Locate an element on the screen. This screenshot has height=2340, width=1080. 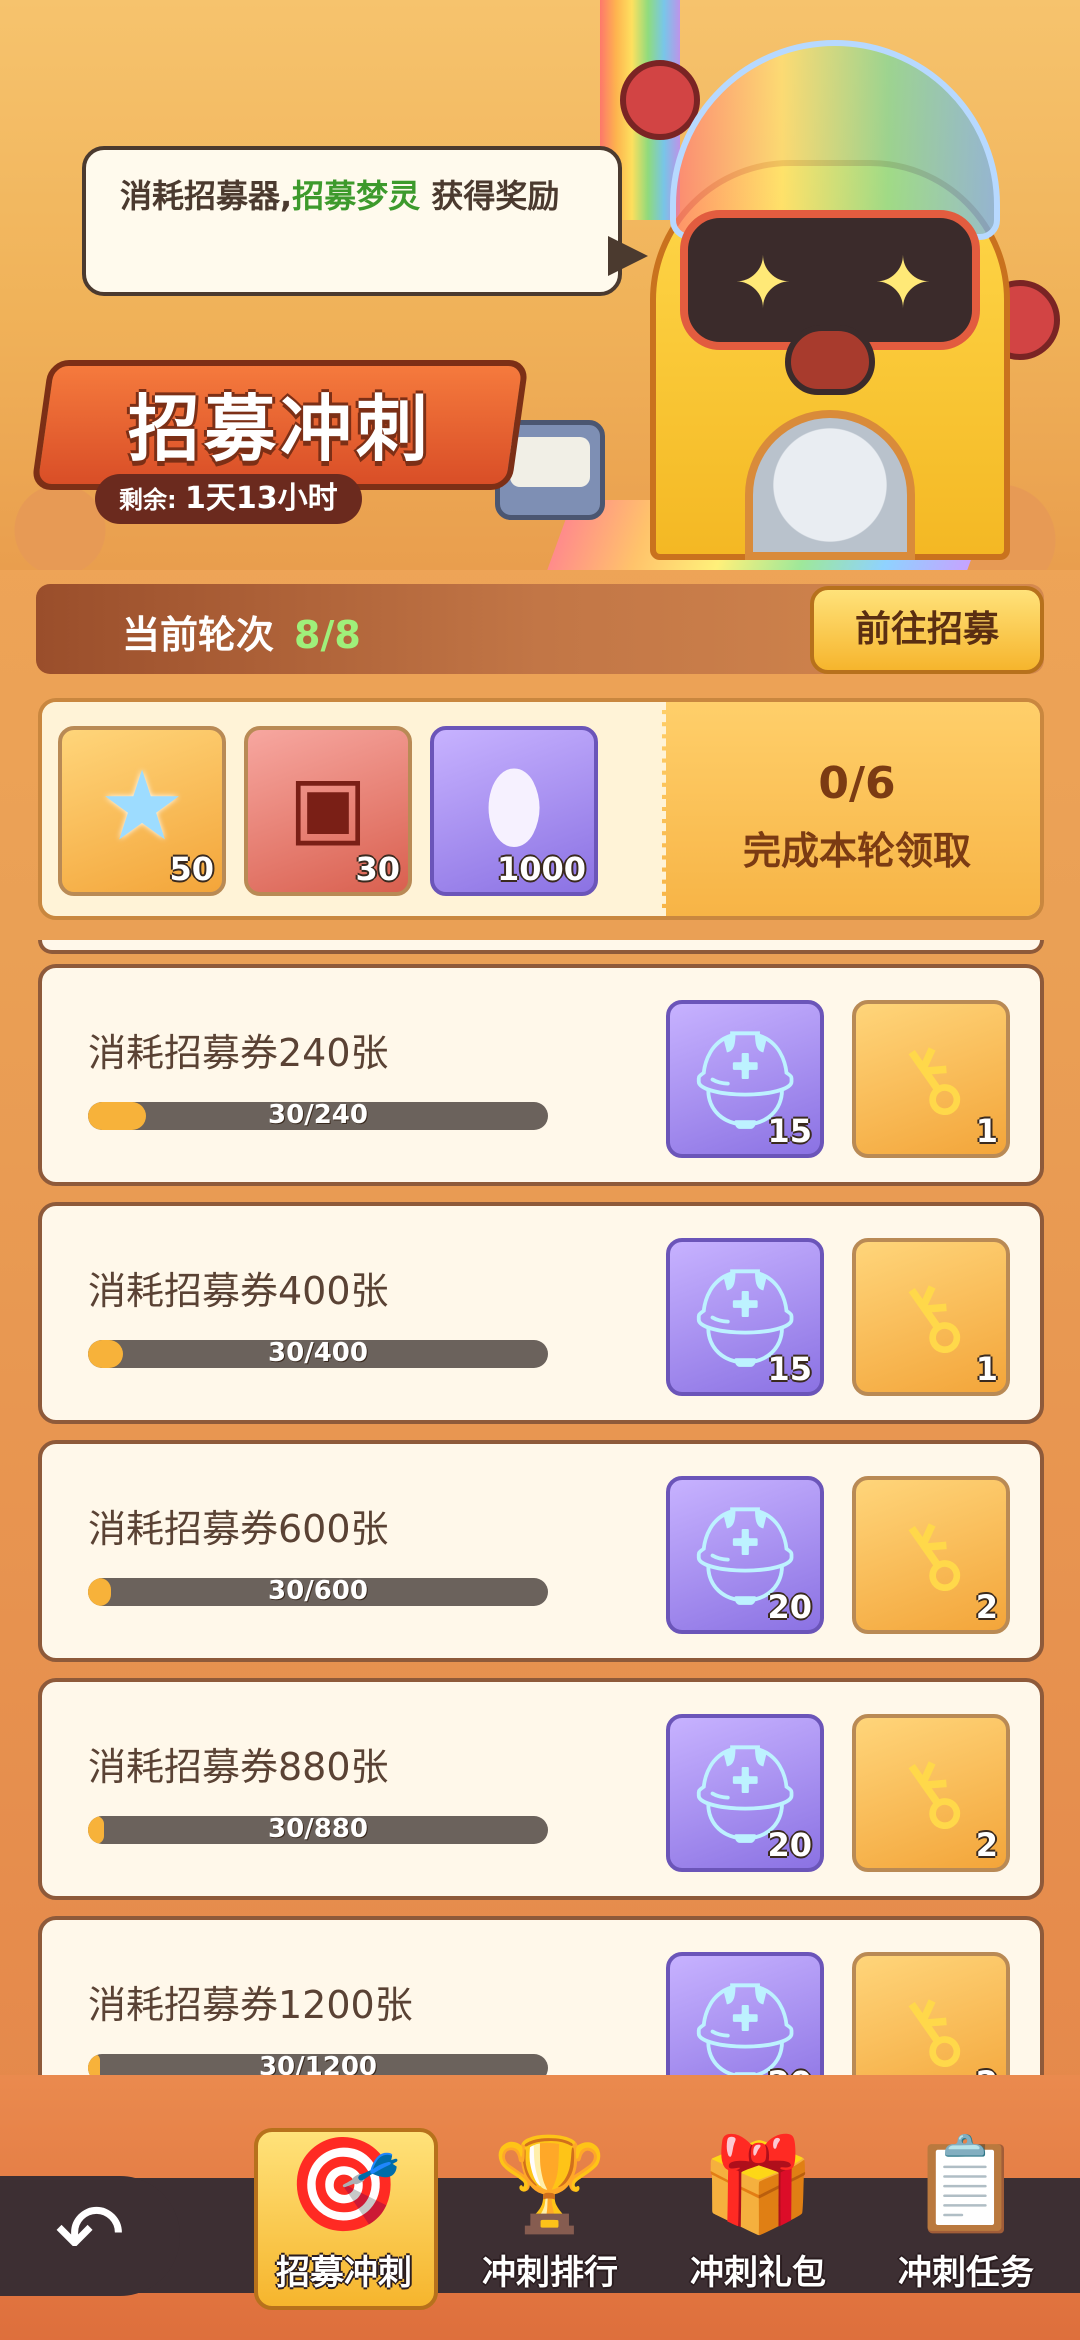
tab-sprint-gift: 🎁 冲刺礼包 is located at coordinates (758, 2220).